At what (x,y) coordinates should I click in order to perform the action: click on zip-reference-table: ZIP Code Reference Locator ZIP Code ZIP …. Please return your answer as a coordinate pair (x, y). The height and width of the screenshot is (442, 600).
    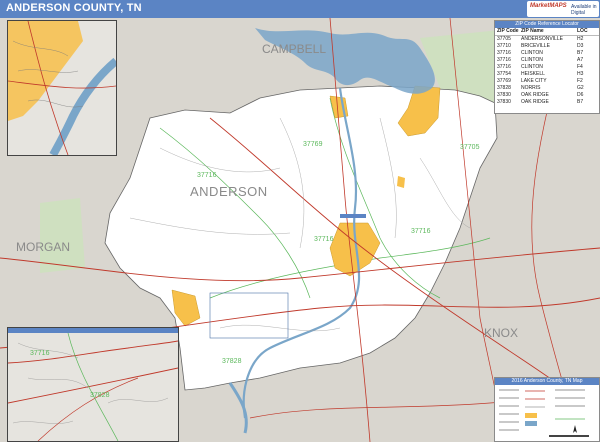
    Looking at the image, I should click on (547, 67).